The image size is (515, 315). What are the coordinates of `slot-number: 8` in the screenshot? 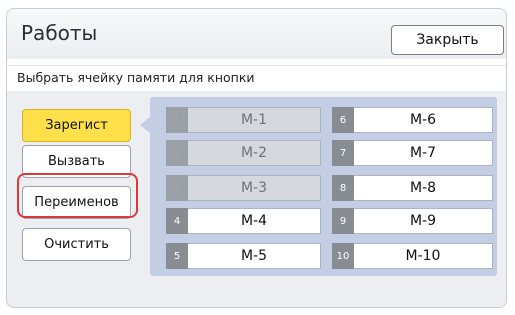 It's located at (343, 188).